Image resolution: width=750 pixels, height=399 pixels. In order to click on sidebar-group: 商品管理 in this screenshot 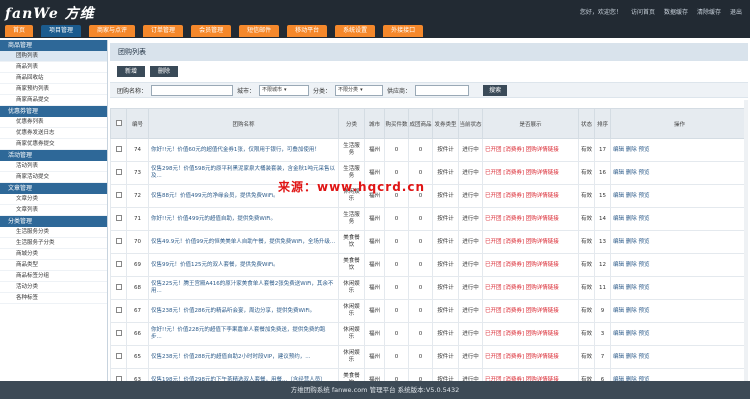, I will do `click(53, 45)`.